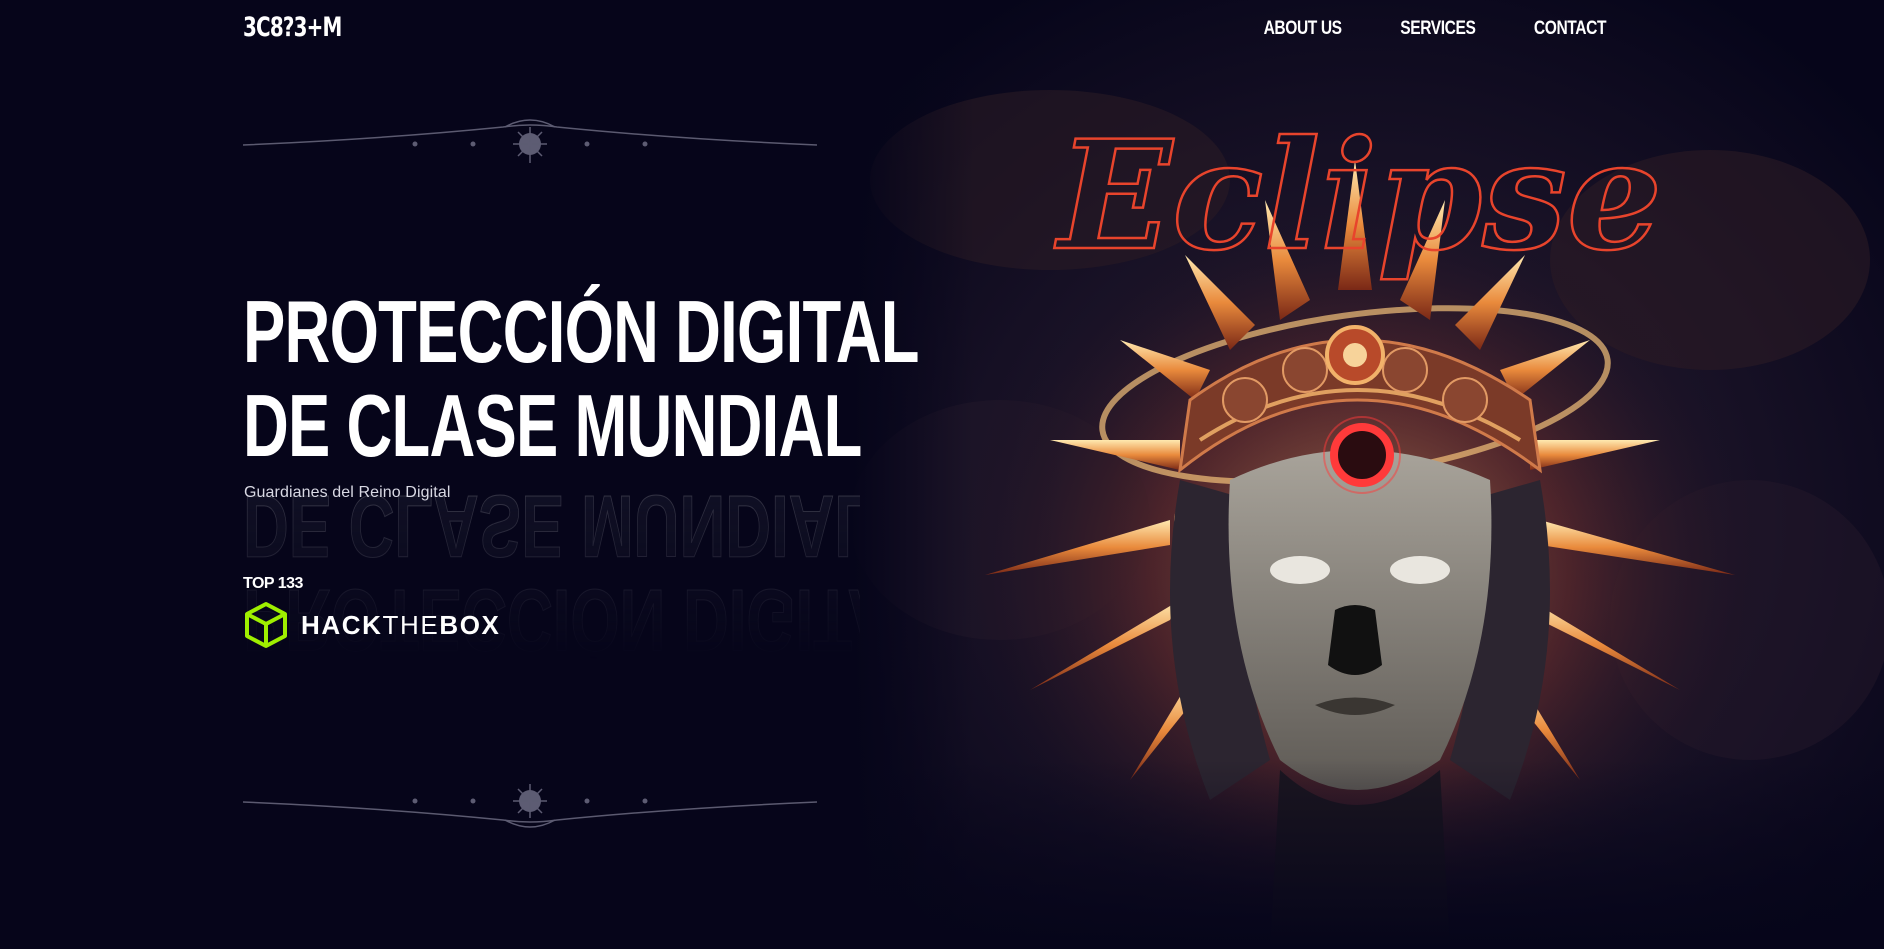 This screenshot has width=1884, height=949. Describe the element at coordinates (266, 625) in the screenshot. I see `hackthebox-cube-icon` at that location.